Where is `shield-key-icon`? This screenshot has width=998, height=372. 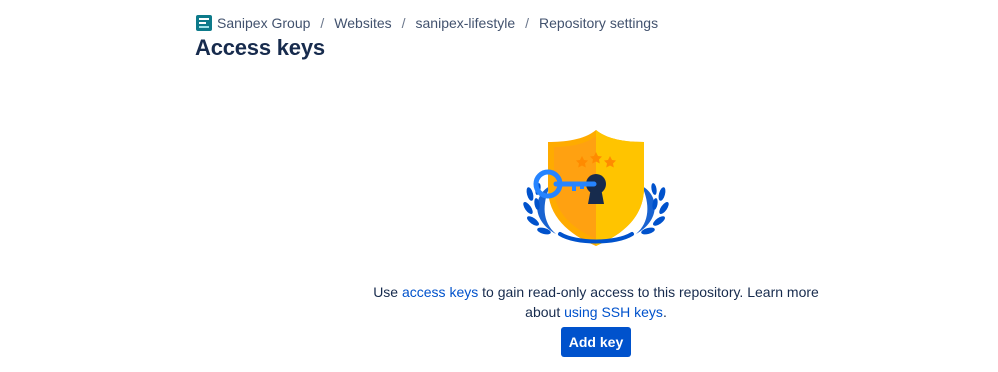
shield-key-icon is located at coordinates (596, 189).